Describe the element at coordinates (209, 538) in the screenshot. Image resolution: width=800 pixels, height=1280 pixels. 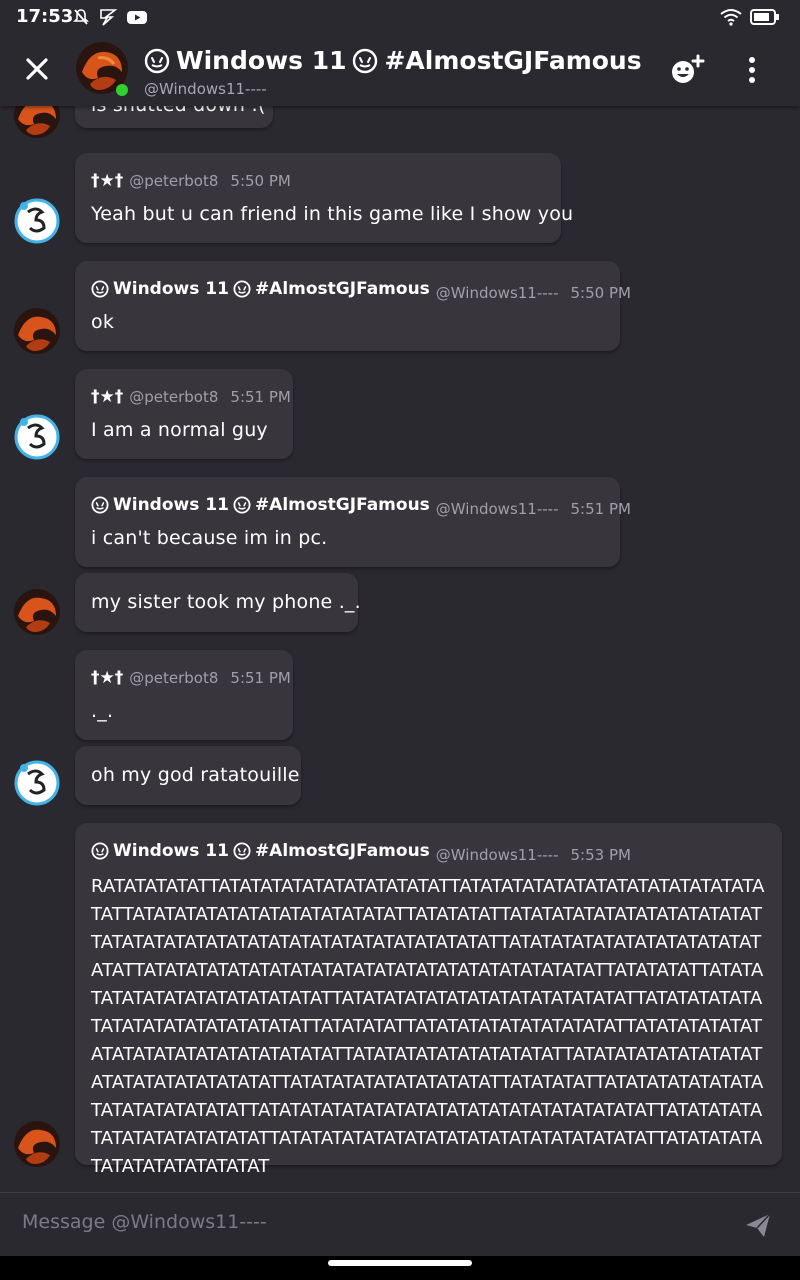
I see `message-text: i can't because im in pc.` at that location.